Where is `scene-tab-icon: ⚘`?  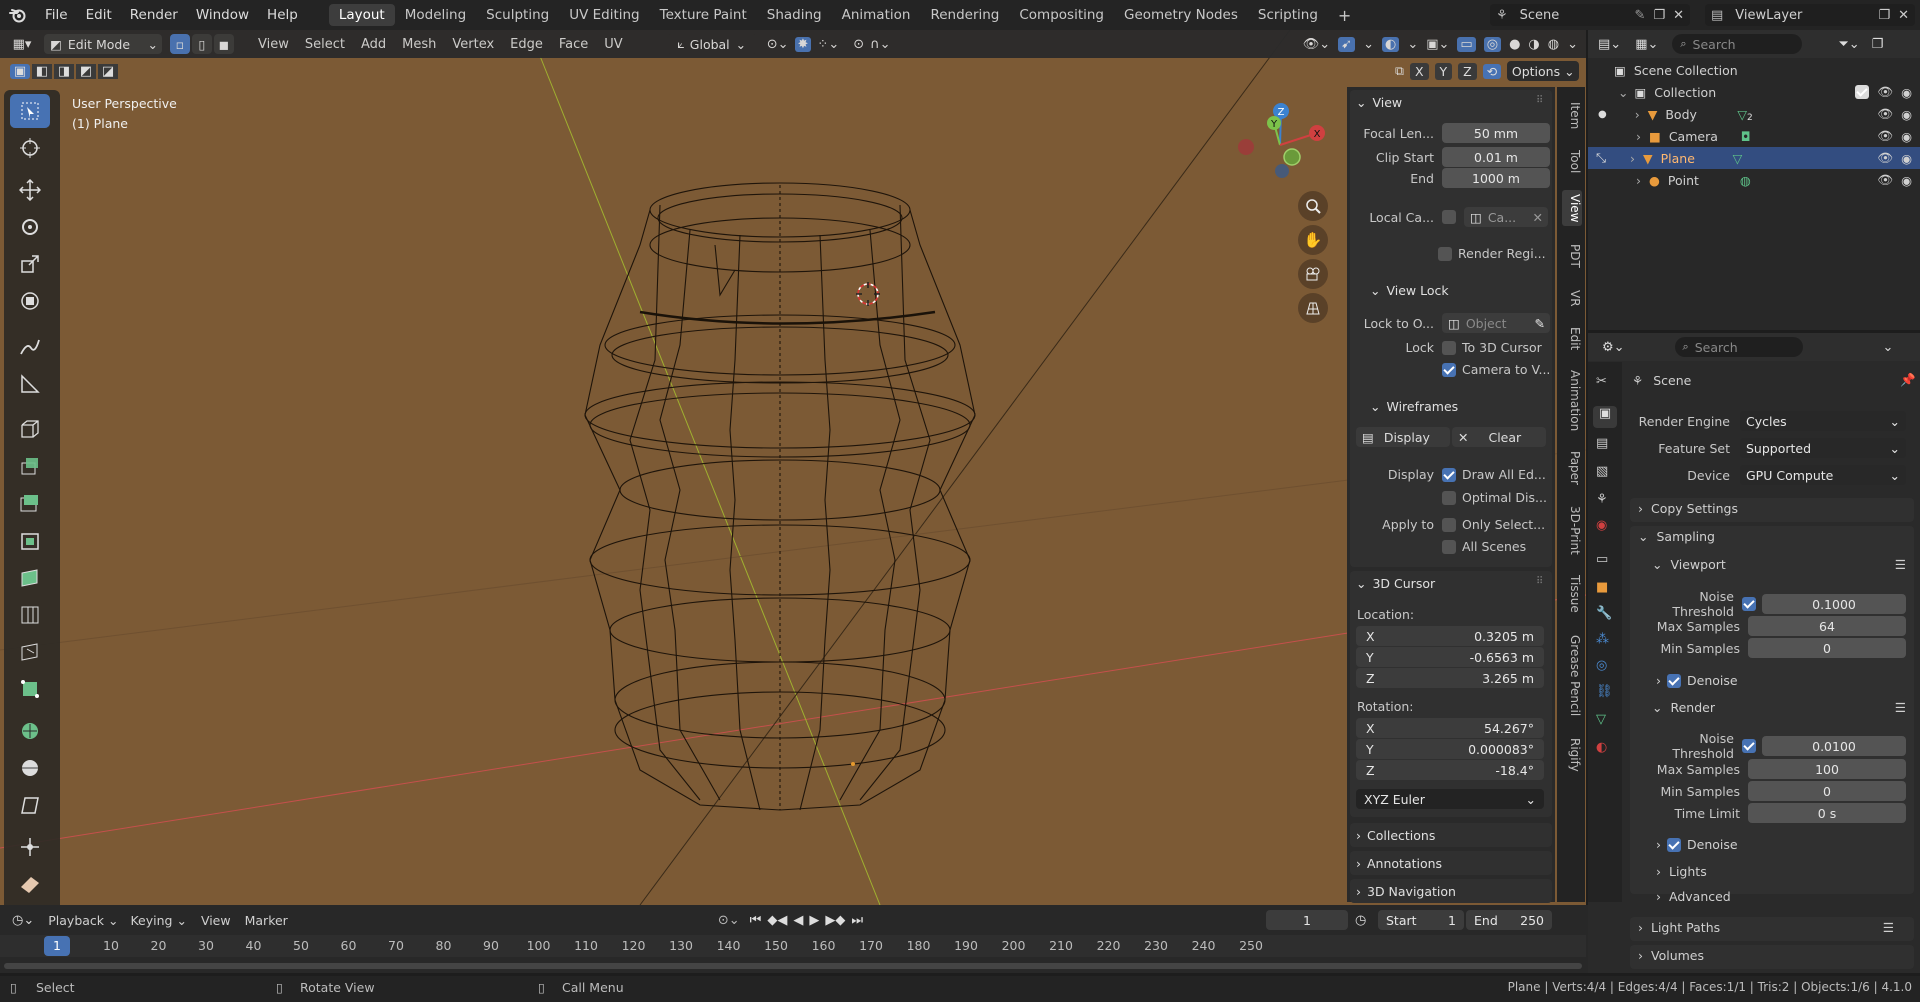 scene-tab-icon: ⚘ is located at coordinates (1602, 499).